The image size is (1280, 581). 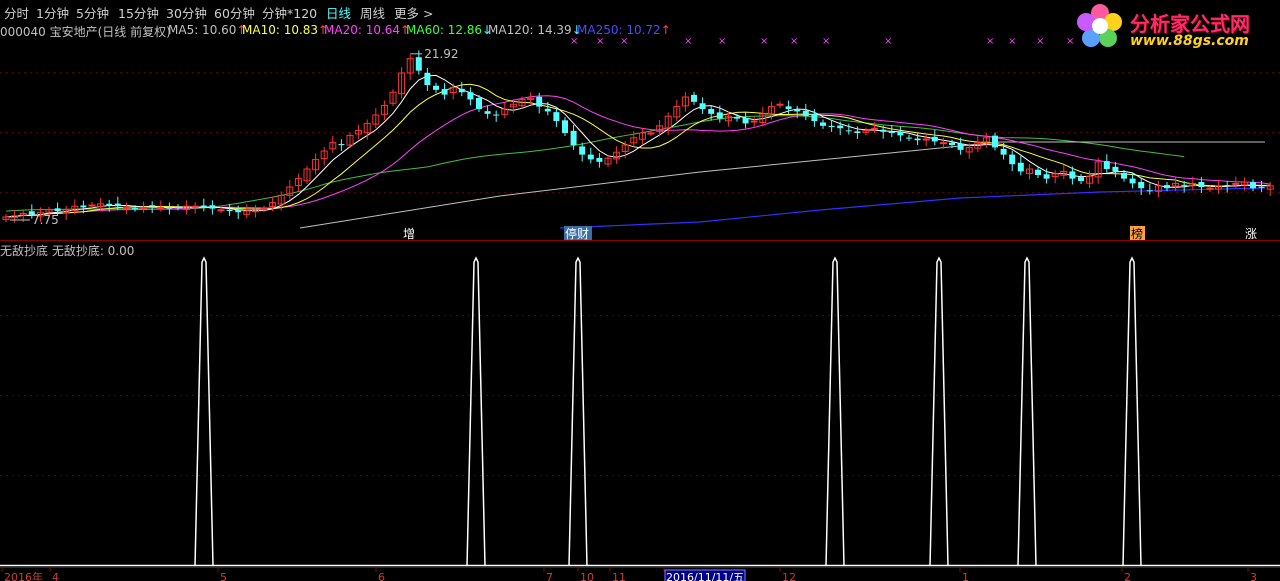 What do you see at coordinates (587, 576) in the screenshot?
I see `date-label: 10` at bounding box center [587, 576].